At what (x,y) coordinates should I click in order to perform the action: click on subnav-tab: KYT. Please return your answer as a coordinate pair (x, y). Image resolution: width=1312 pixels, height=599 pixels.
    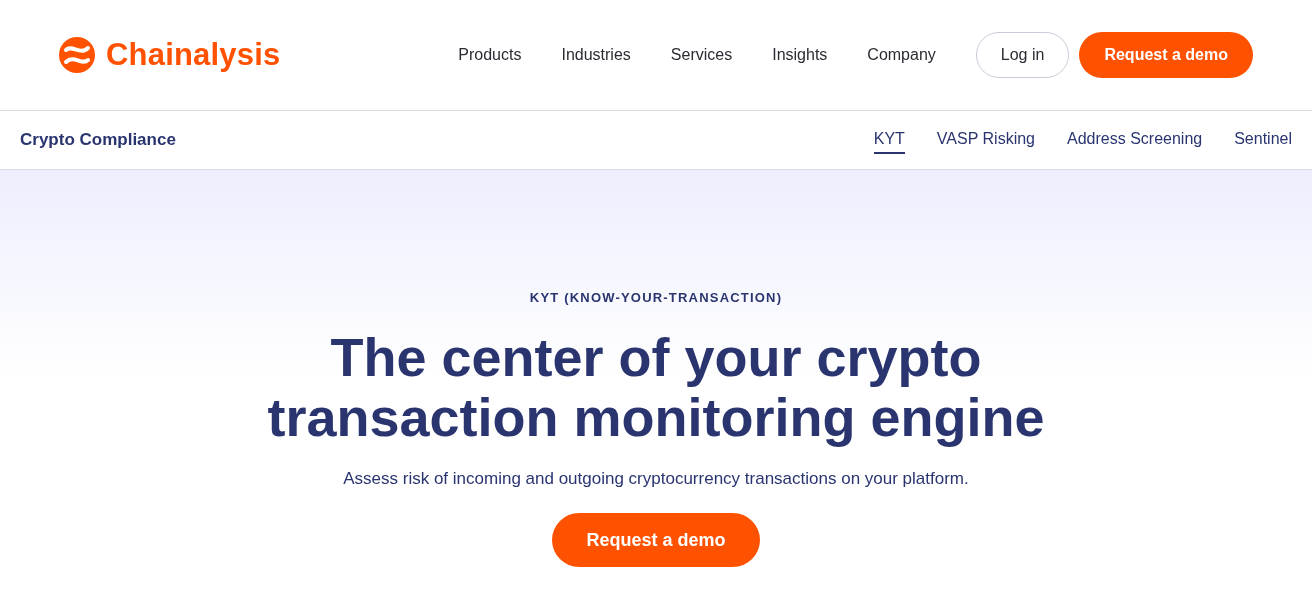
    Looking at the image, I should click on (889, 140).